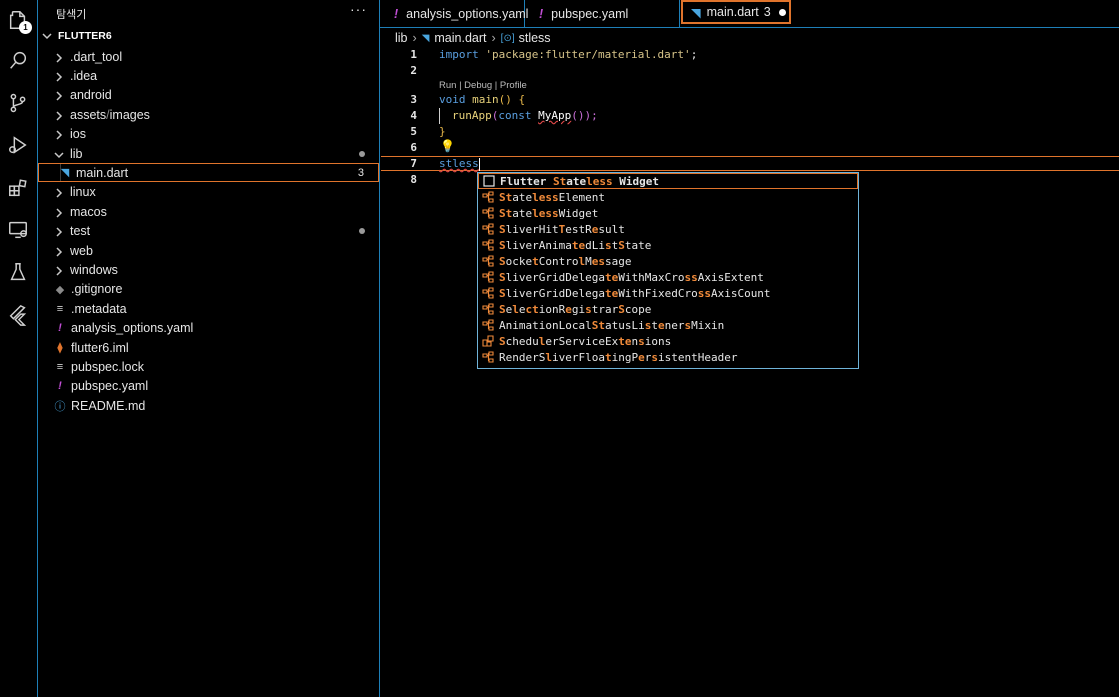 This screenshot has height=697, width=1119. What do you see at coordinates (401, 38) in the screenshot?
I see `breadcrumb-folder: lib` at bounding box center [401, 38].